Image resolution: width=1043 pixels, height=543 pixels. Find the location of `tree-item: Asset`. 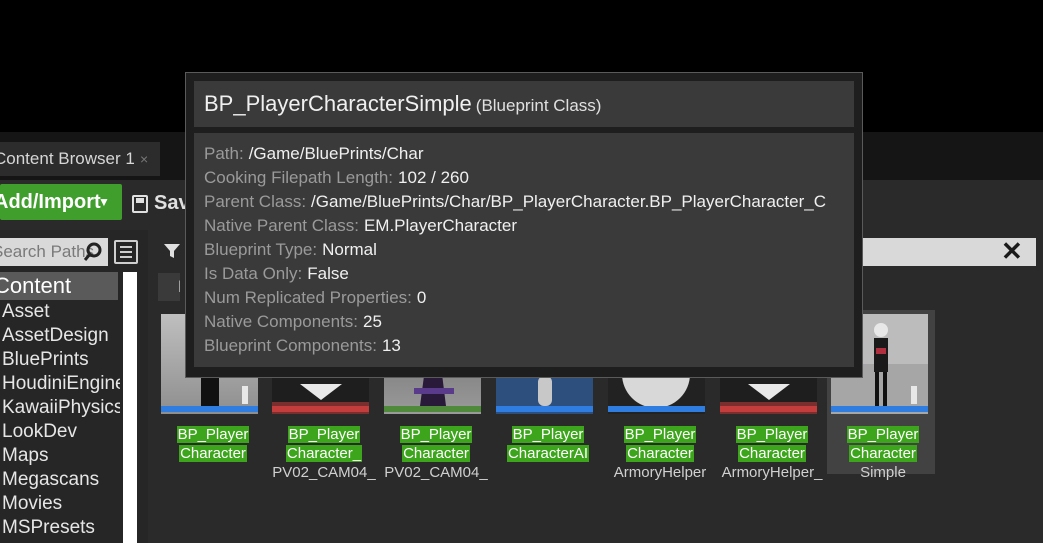

tree-item: Asset is located at coordinates (26, 312).